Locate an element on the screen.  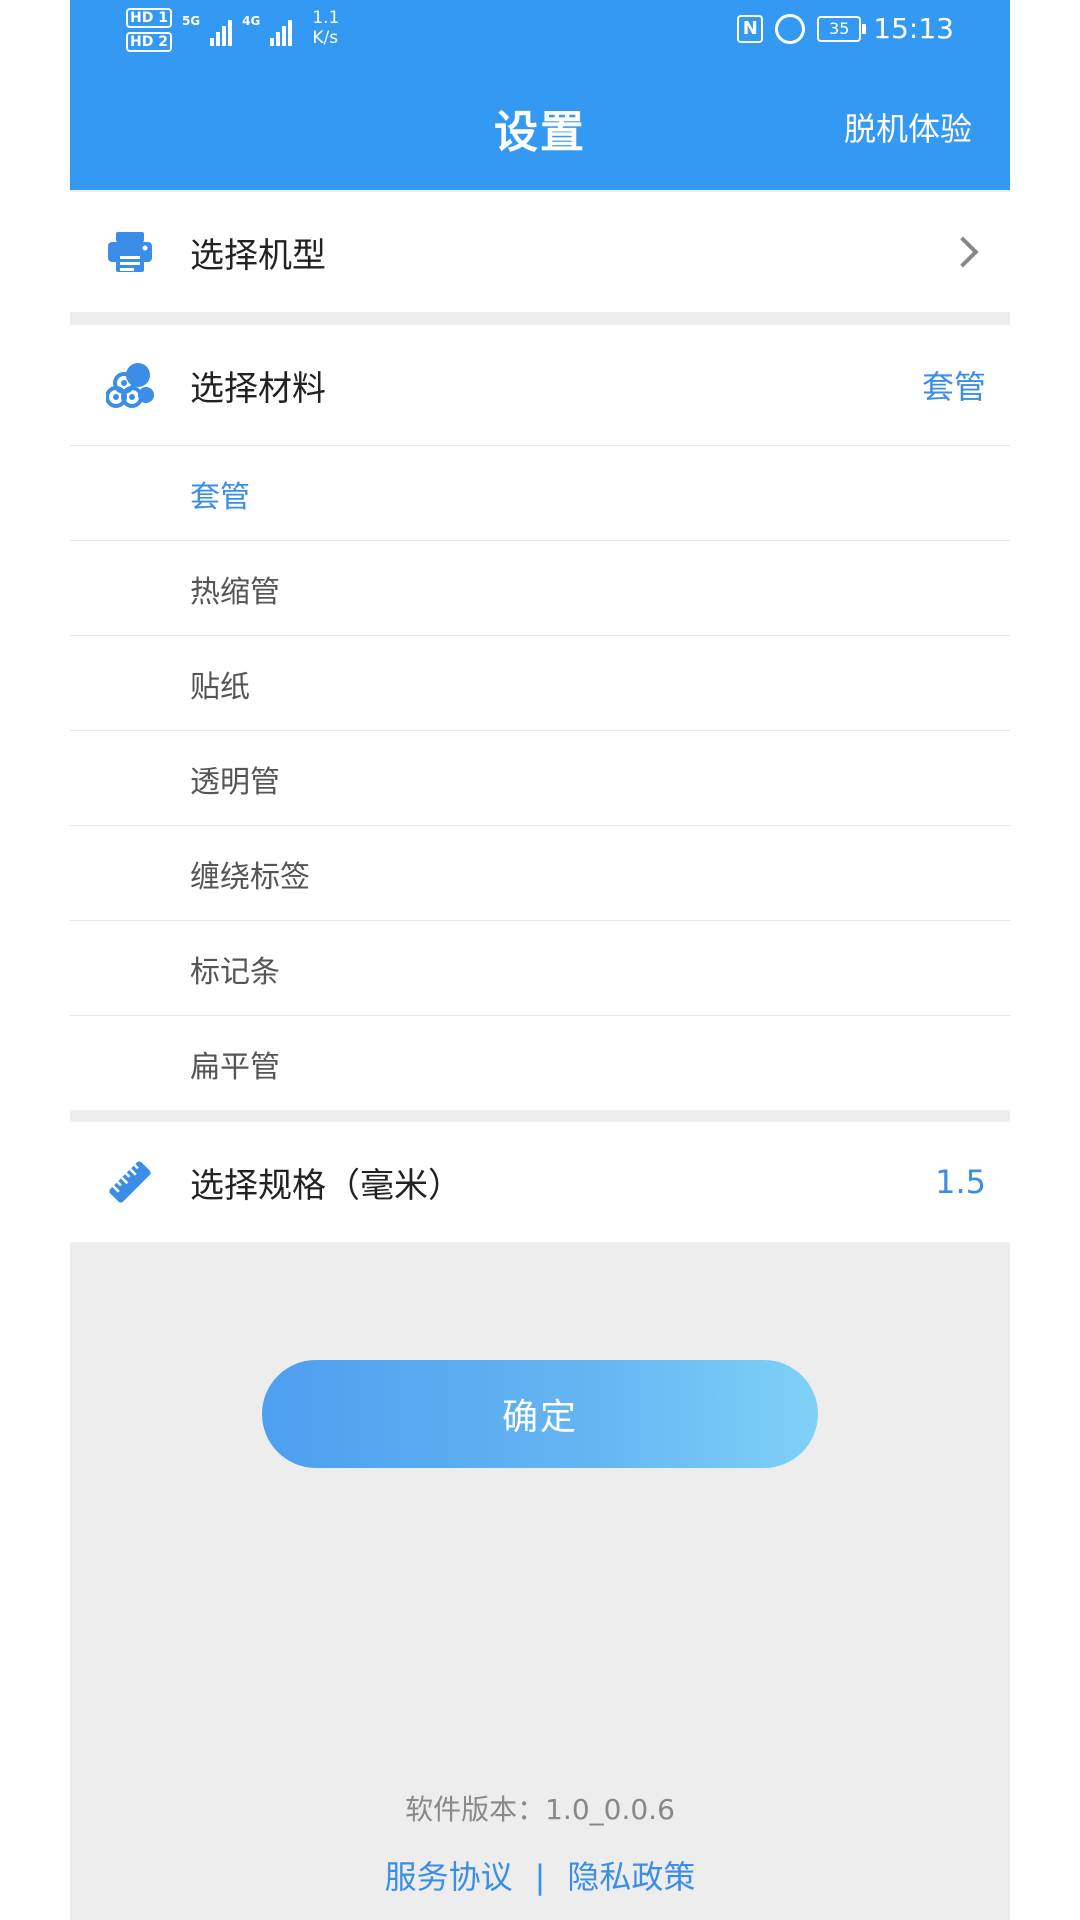
material-rolls-icon is located at coordinates (130, 385).